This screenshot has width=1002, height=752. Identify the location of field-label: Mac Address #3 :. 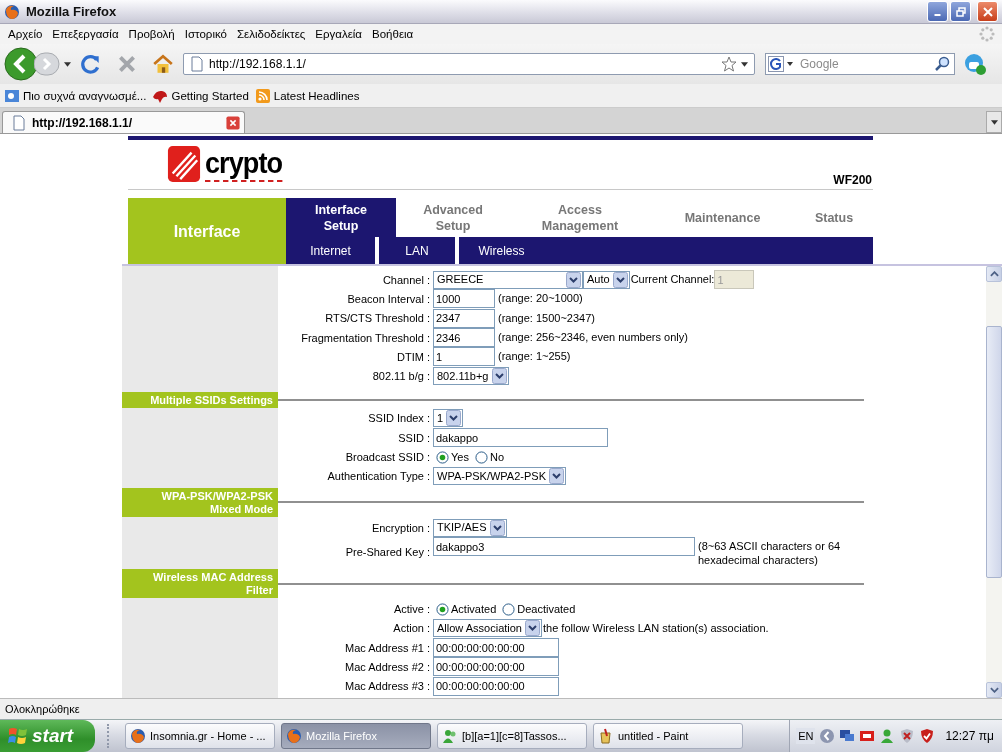
(387, 686).